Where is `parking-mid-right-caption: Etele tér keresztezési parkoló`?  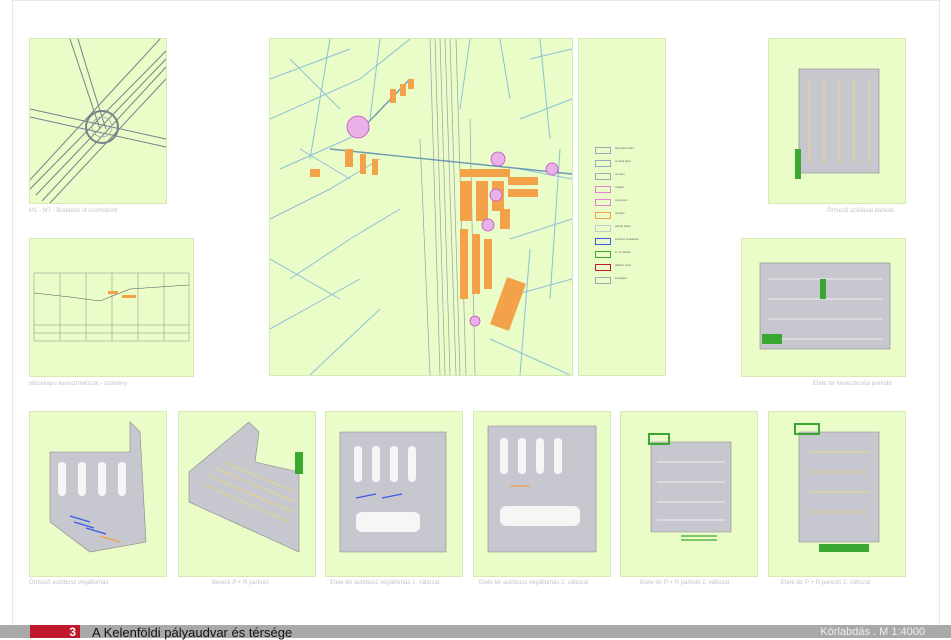
parking-mid-right-caption: Etele tér keresztezési parkoló is located at coordinates (852, 384).